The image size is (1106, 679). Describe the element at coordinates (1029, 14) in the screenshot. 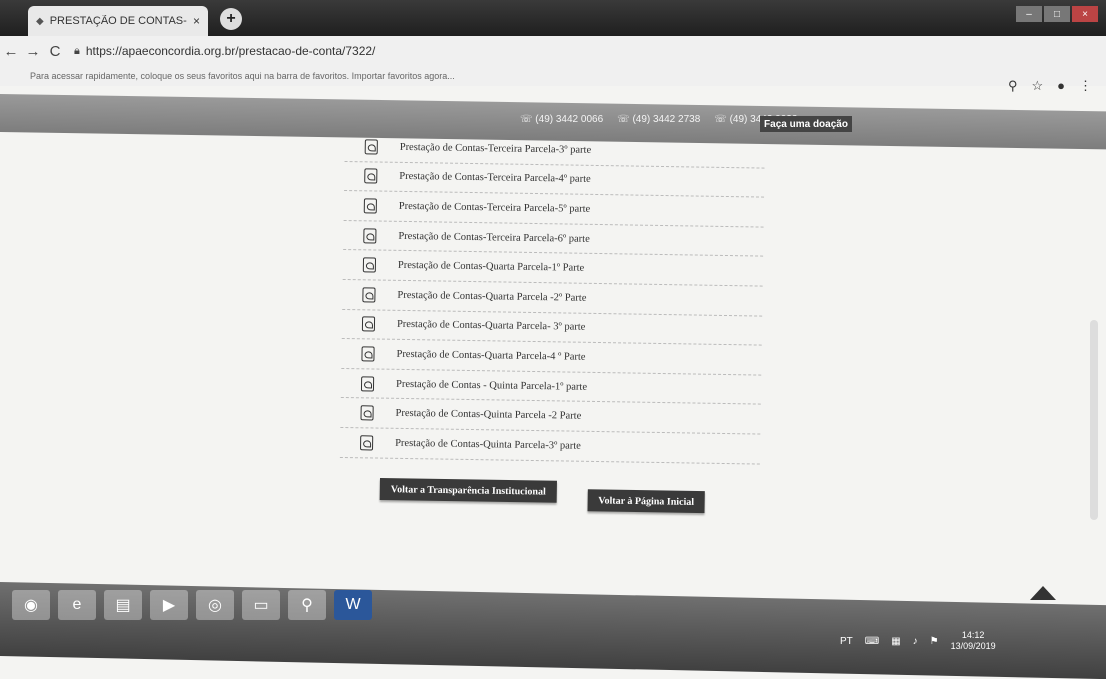

I see `minimize-button: –` at that location.